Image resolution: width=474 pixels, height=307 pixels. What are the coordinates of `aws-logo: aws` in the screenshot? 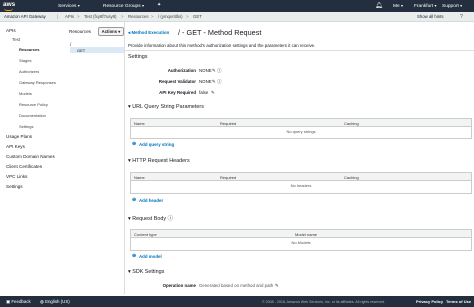 It's located at (9, 4).